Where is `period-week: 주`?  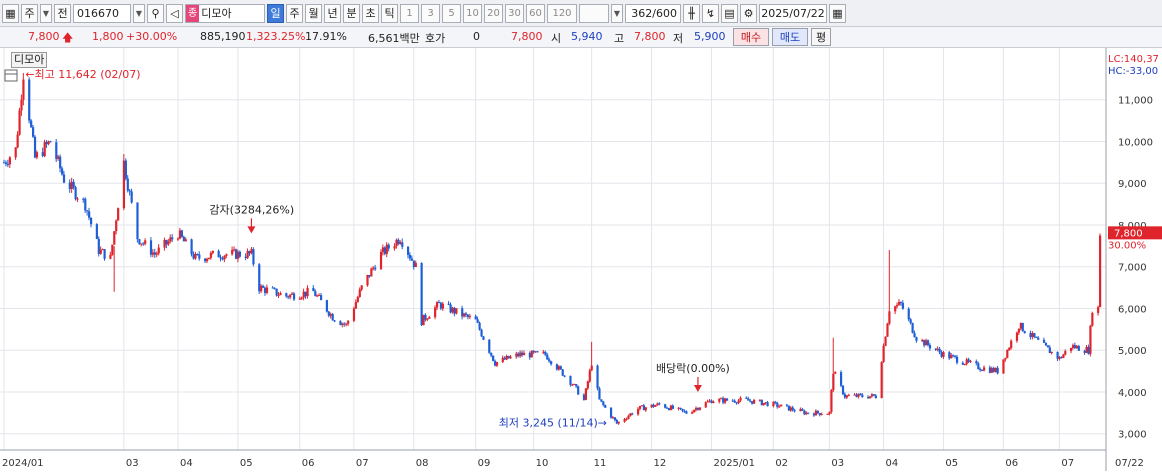 period-week: 주 is located at coordinates (294, 13).